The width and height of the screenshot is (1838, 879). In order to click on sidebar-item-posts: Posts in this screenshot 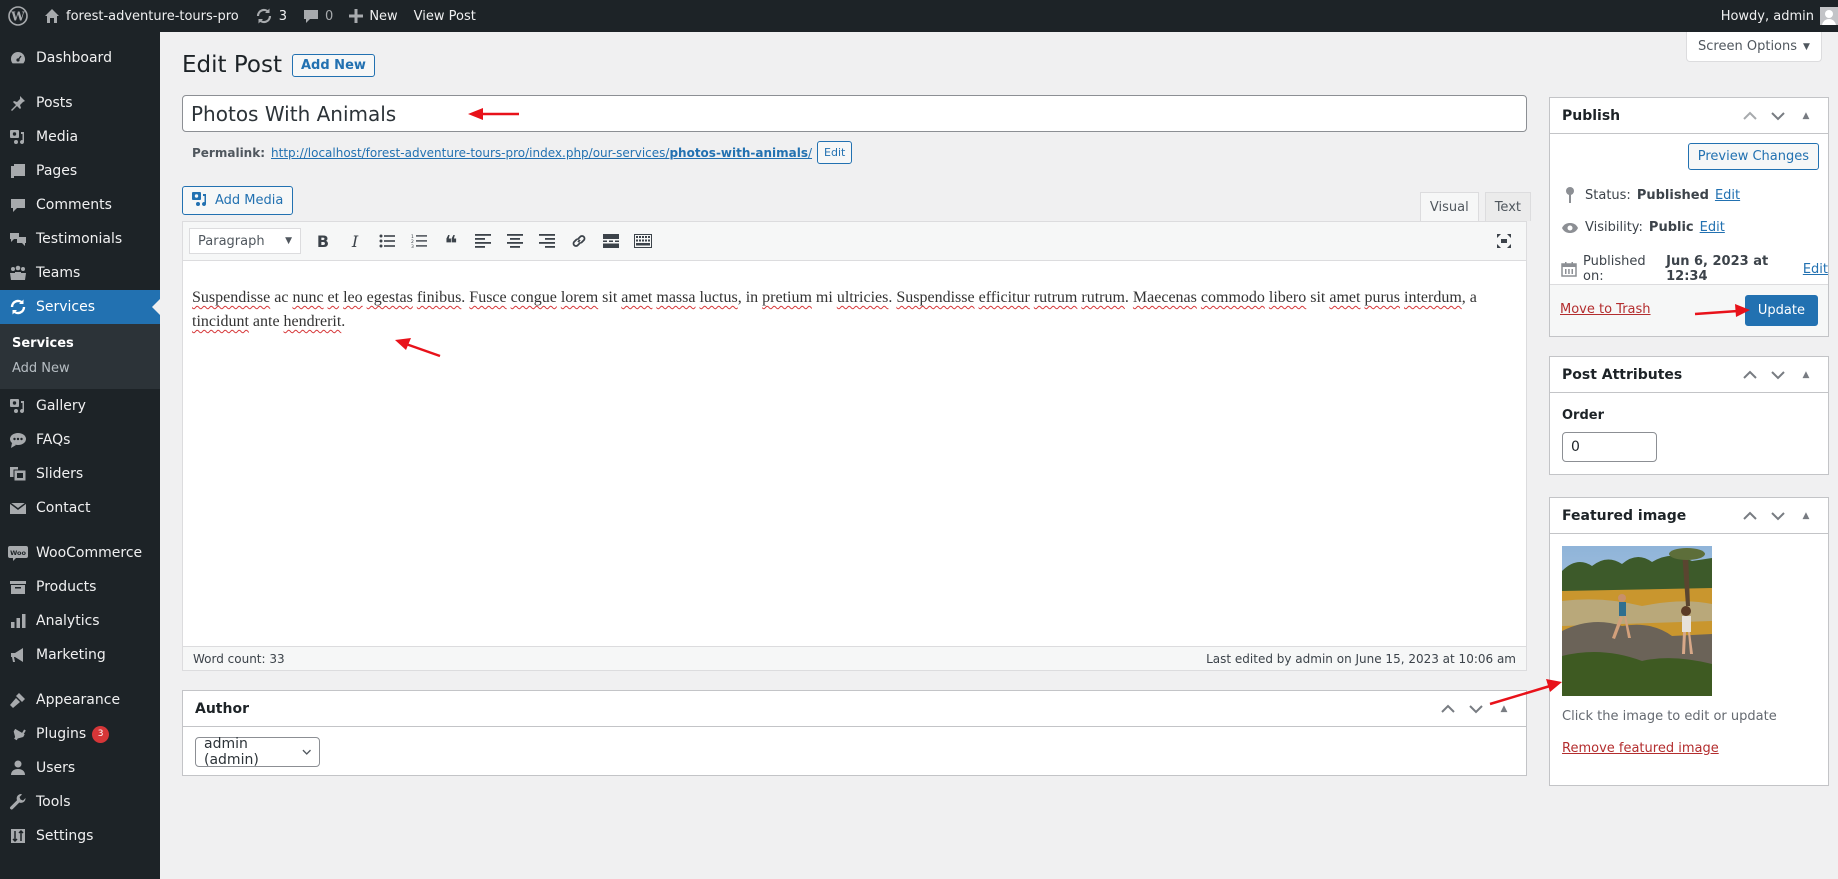, I will do `click(80, 103)`.